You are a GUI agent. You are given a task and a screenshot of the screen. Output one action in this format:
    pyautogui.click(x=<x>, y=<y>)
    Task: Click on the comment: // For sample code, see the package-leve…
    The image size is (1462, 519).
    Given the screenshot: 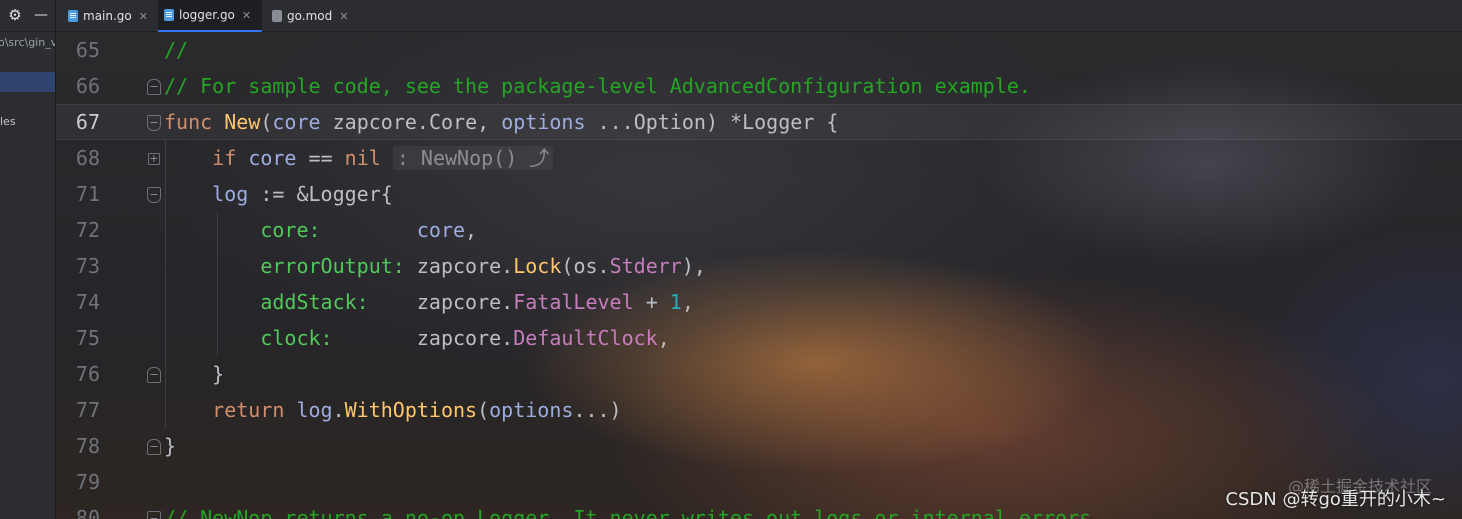 What is the action you would take?
    pyautogui.click(x=597, y=86)
    